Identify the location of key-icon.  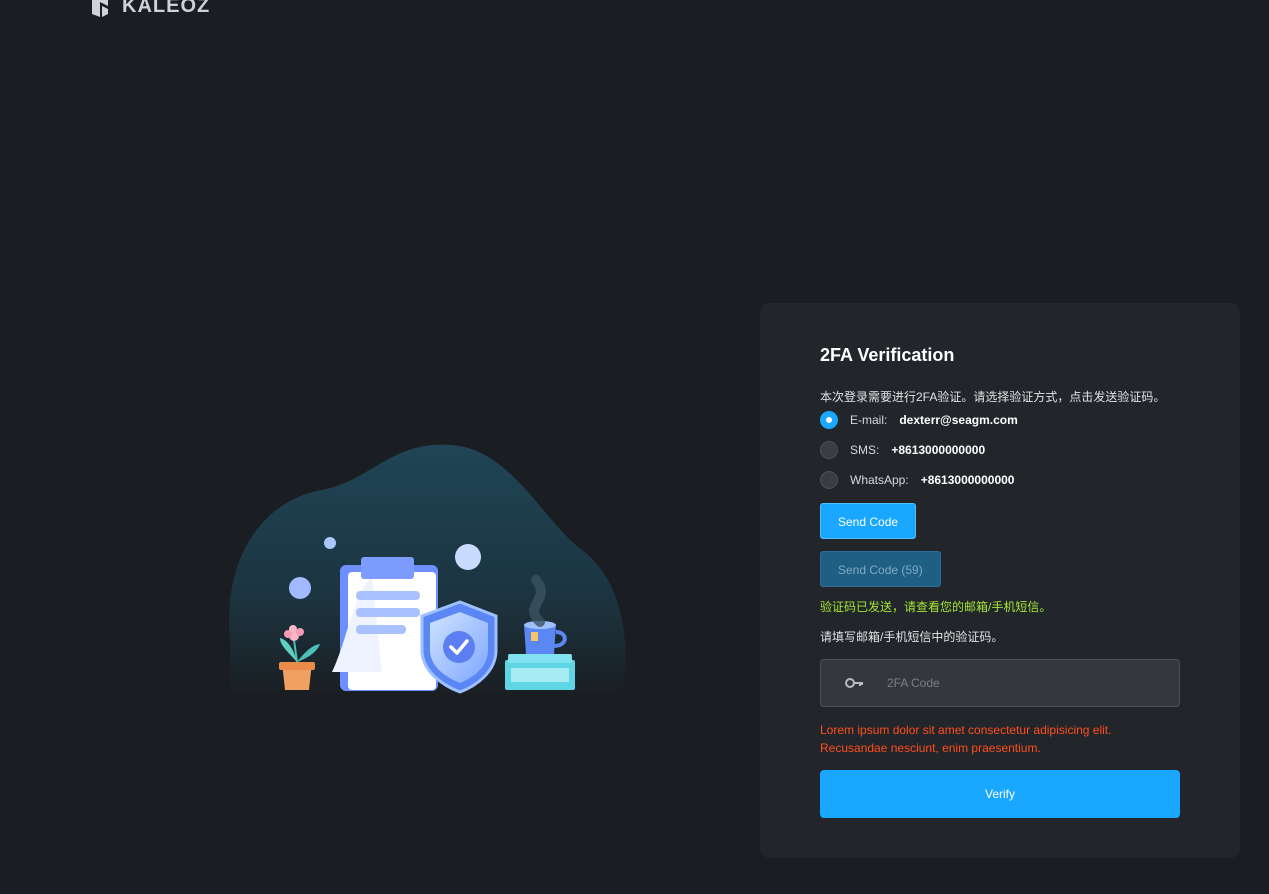
(854, 683).